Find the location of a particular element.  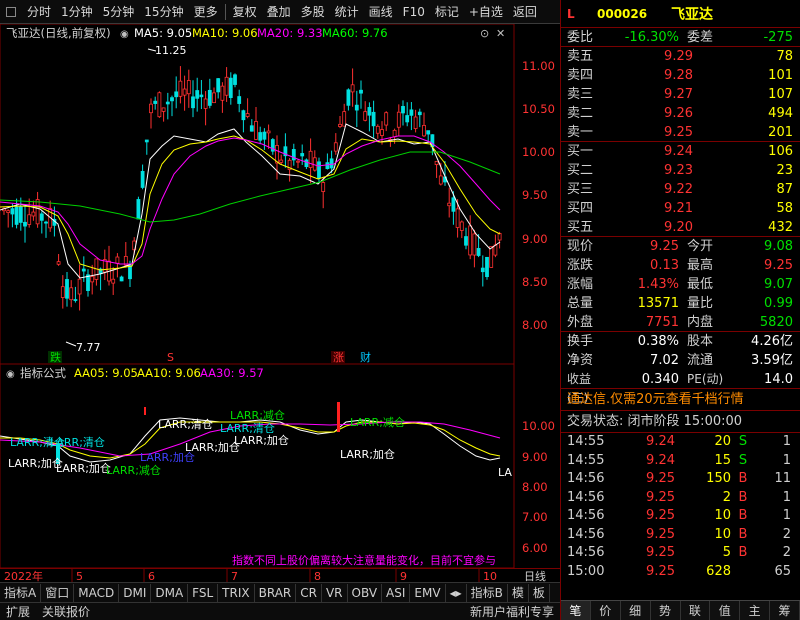

period-low-pointer is located at coordinates (71, 344).